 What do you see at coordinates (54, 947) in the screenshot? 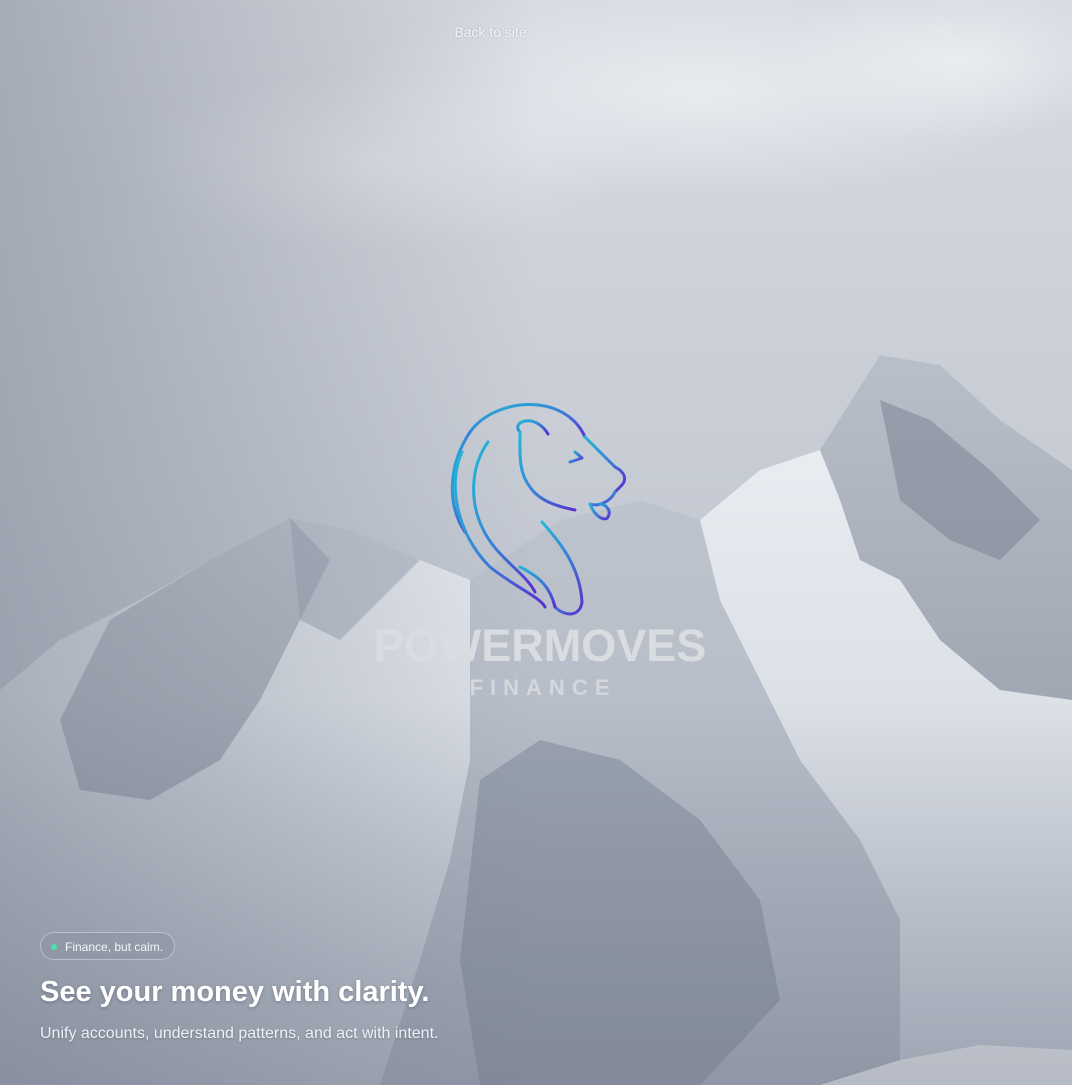
I see `status-dot-icon` at bounding box center [54, 947].